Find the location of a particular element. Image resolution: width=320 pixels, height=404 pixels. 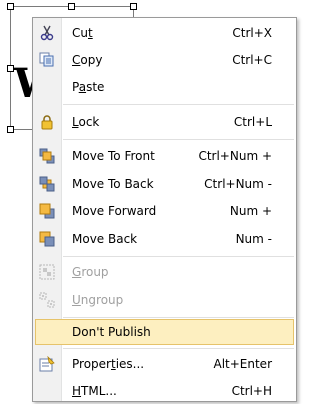

menu-item-text: Move To Back is located at coordinates (113, 184).